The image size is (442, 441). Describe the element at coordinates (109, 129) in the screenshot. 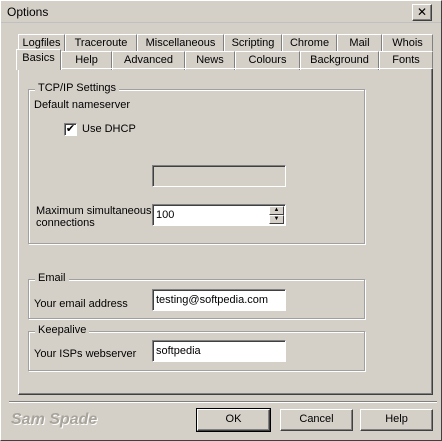

I see `use-dhcp-label: Use DHCP` at that location.